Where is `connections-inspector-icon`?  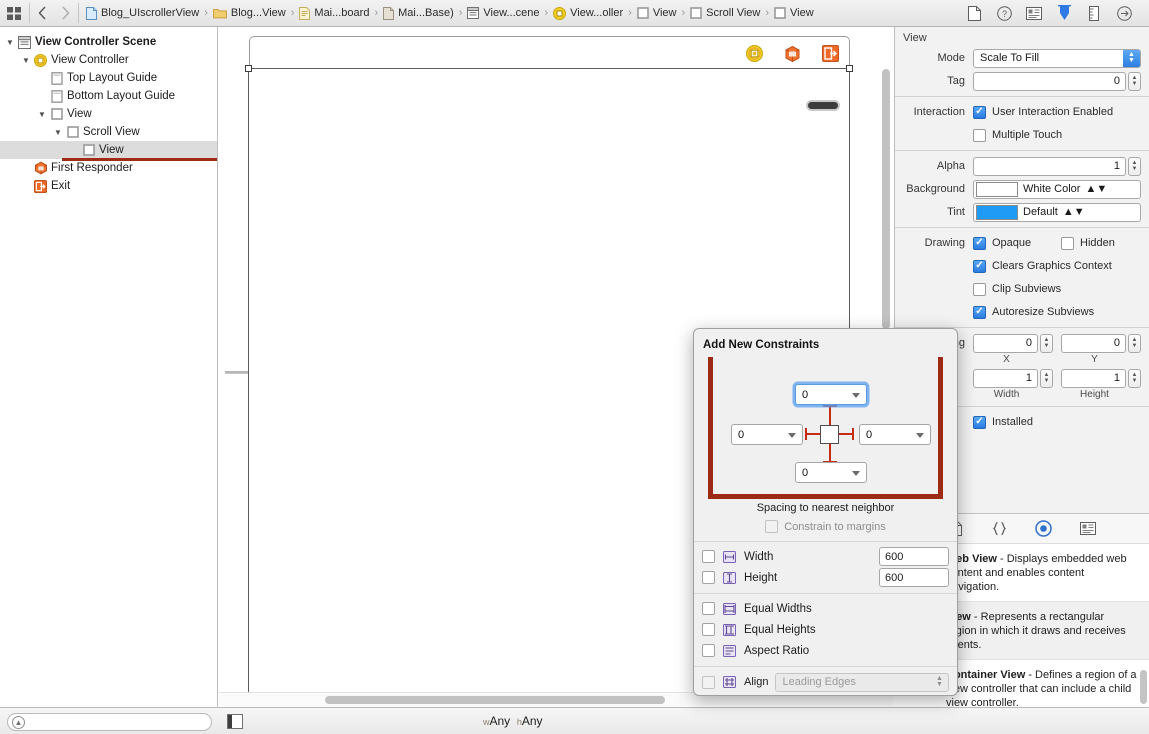
connections-inspector-icon is located at coordinates (1124, 13).